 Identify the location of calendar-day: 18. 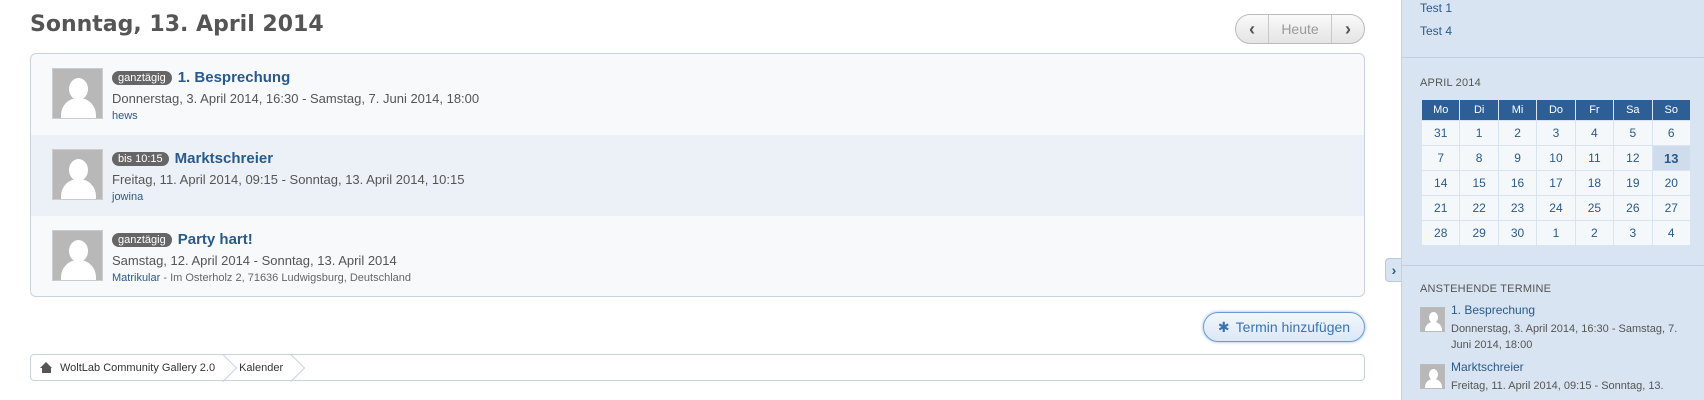
(1594, 183).